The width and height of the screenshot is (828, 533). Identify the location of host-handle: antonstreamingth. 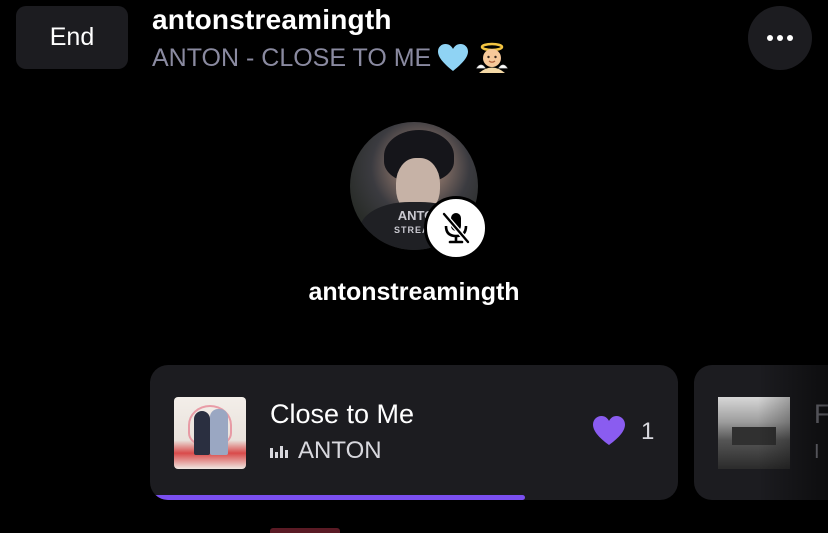
(272, 19).